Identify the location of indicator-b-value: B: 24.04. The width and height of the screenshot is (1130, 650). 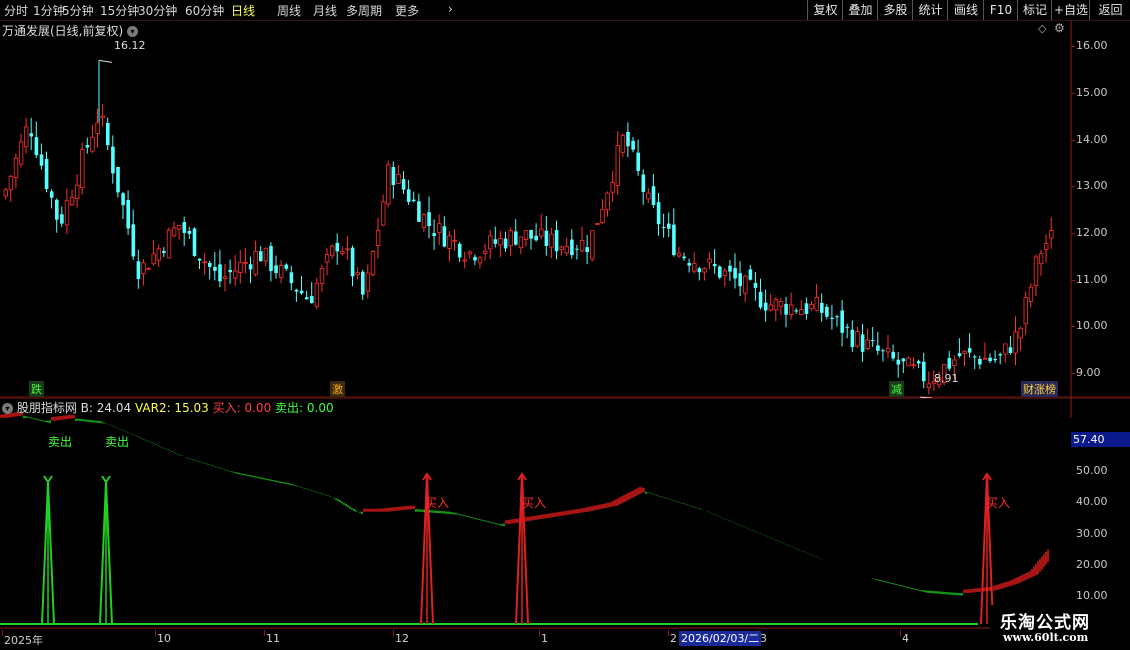
(106, 408).